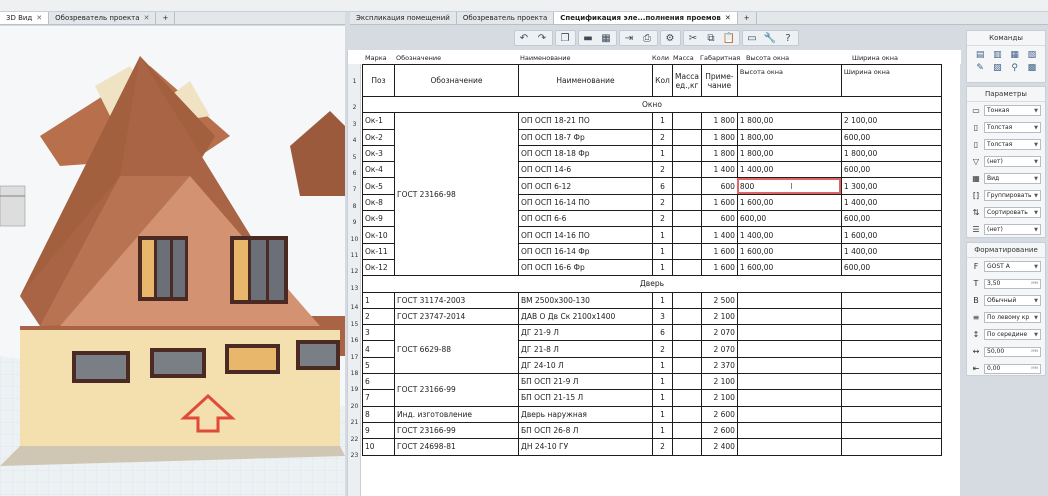 This screenshot has height=496, width=1048. Describe the element at coordinates (1015, 68) in the screenshot. I see `search-icon: ⚲` at that location.